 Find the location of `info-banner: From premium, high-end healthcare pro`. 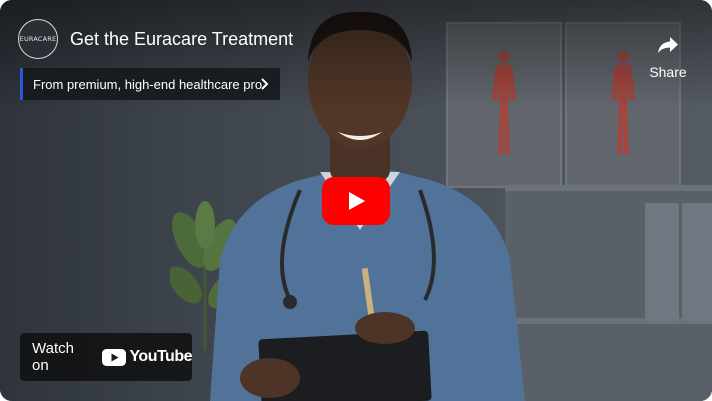

info-banner: From premium, high-end healthcare pro is located at coordinates (150, 84).